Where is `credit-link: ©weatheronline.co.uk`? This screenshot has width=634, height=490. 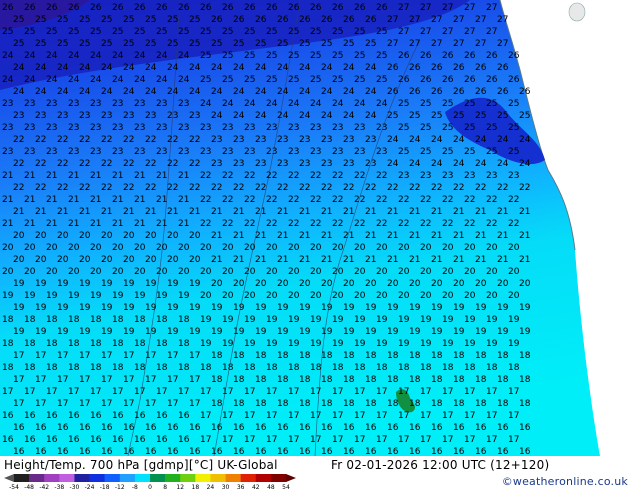
credit-link: ©weatheronline.co.uk is located at coordinates (565, 481).